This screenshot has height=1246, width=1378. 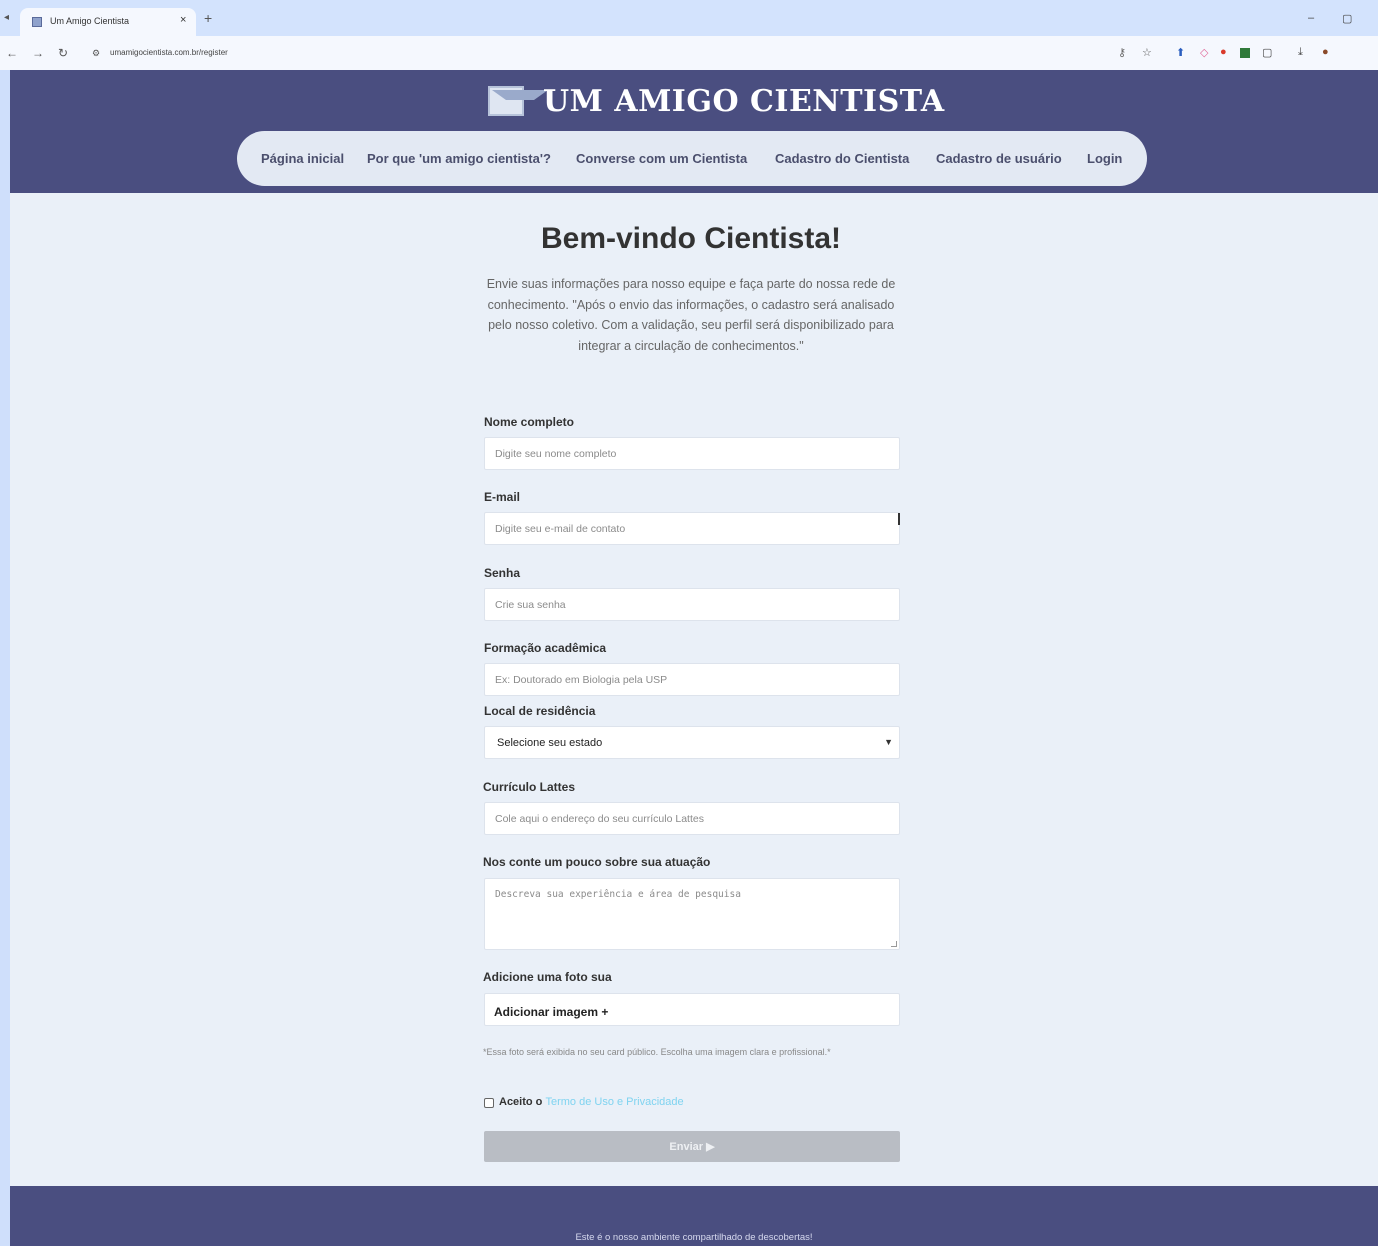 What do you see at coordinates (556, 454) in the screenshot?
I see `name-placeholder: Digite seu nome completo` at bounding box center [556, 454].